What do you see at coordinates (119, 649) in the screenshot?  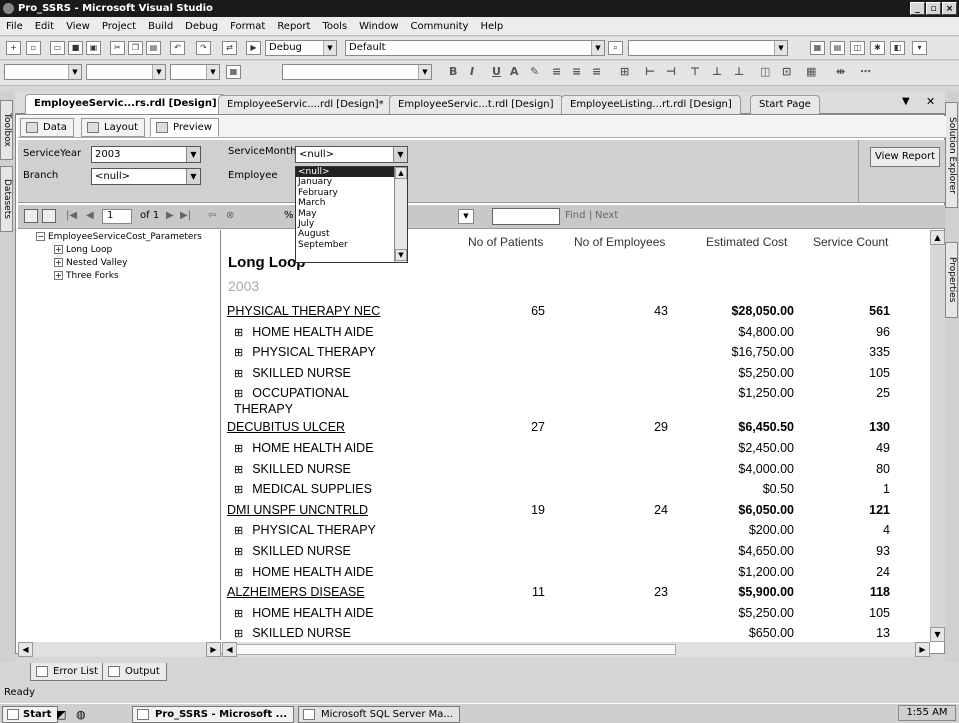 I see `docmap-horizontal-scrollbar: ◀ ▶` at bounding box center [119, 649].